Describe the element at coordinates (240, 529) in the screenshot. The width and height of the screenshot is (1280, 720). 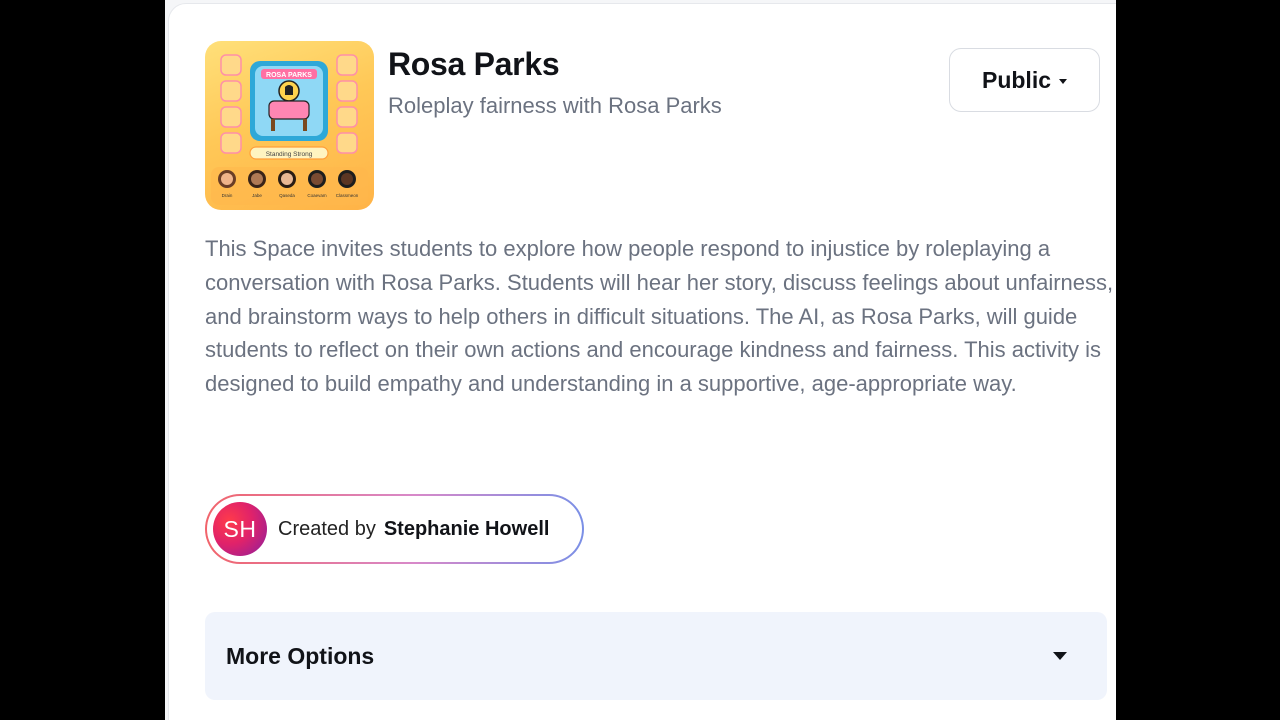
I see `creator-avatar: SH` at that location.